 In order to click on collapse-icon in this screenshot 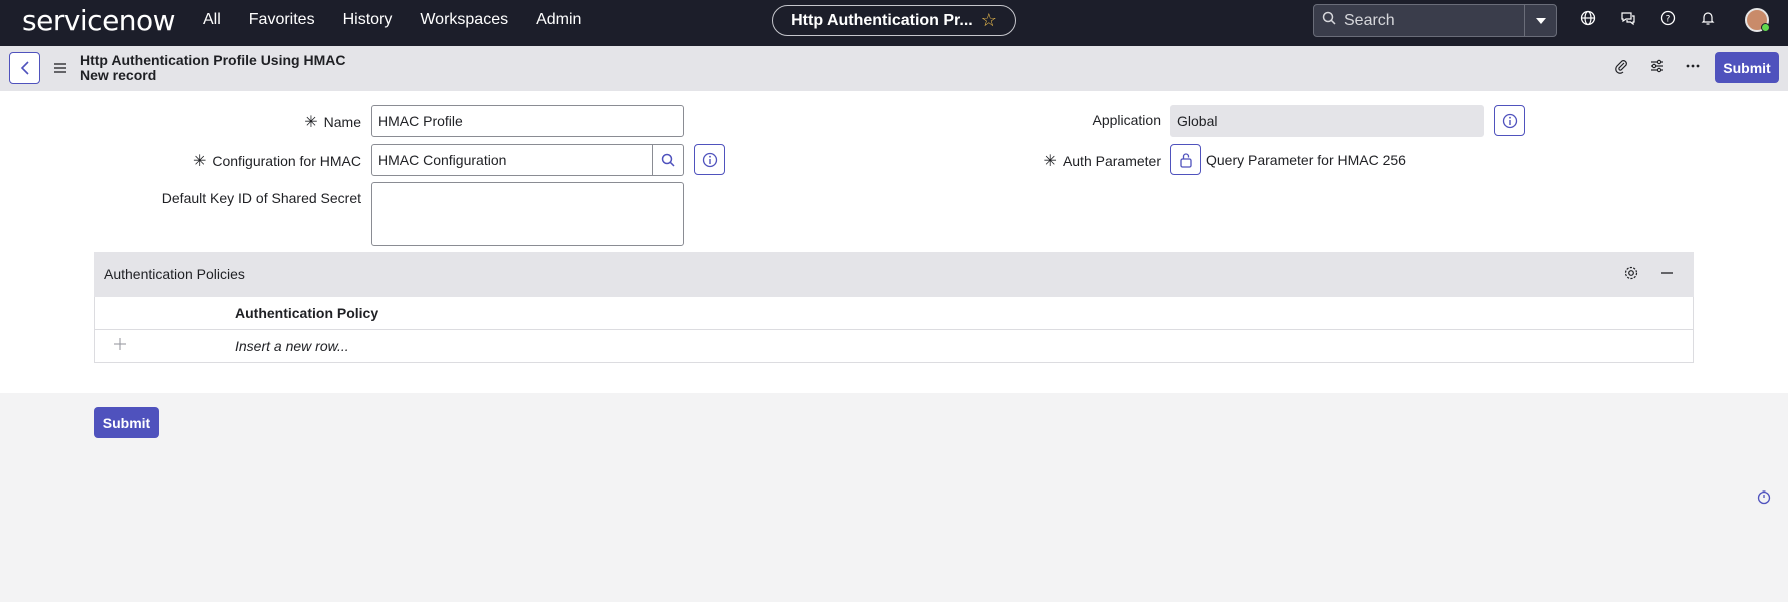, I will do `click(1667, 275)`.